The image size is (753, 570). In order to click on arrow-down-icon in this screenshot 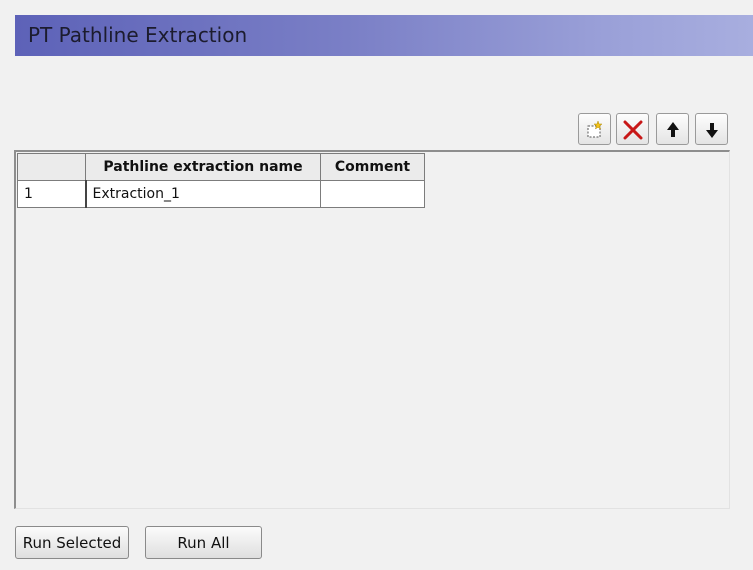, I will do `click(712, 130)`.